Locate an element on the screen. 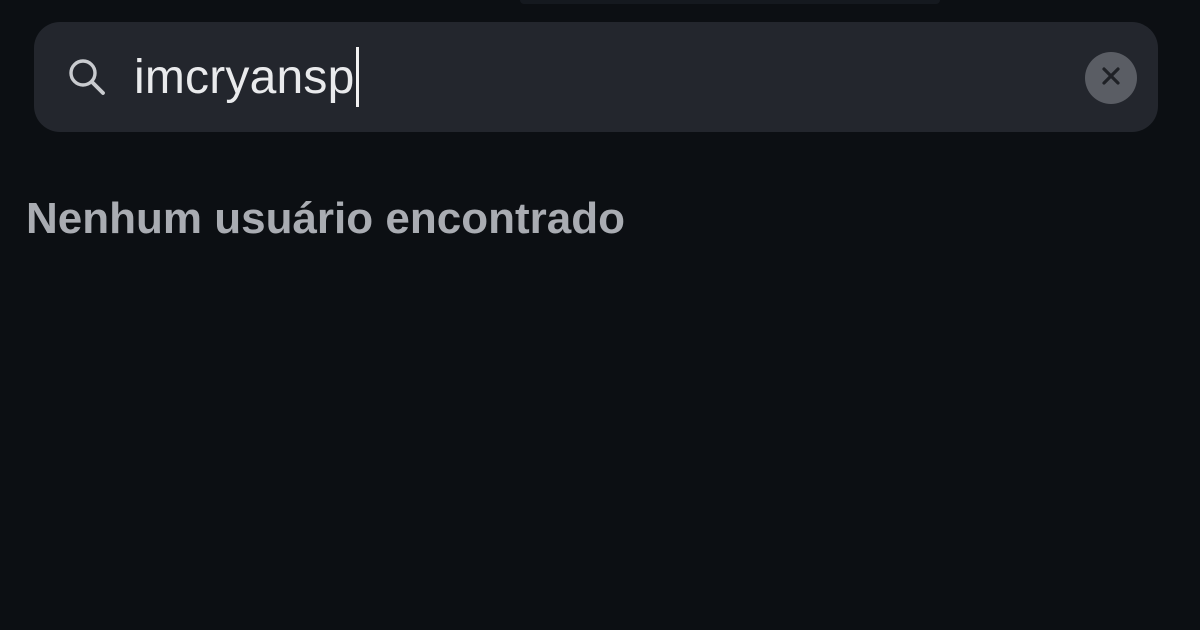 This screenshot has width=1200, height=630. search-icon is located at coordinates (87, 77).